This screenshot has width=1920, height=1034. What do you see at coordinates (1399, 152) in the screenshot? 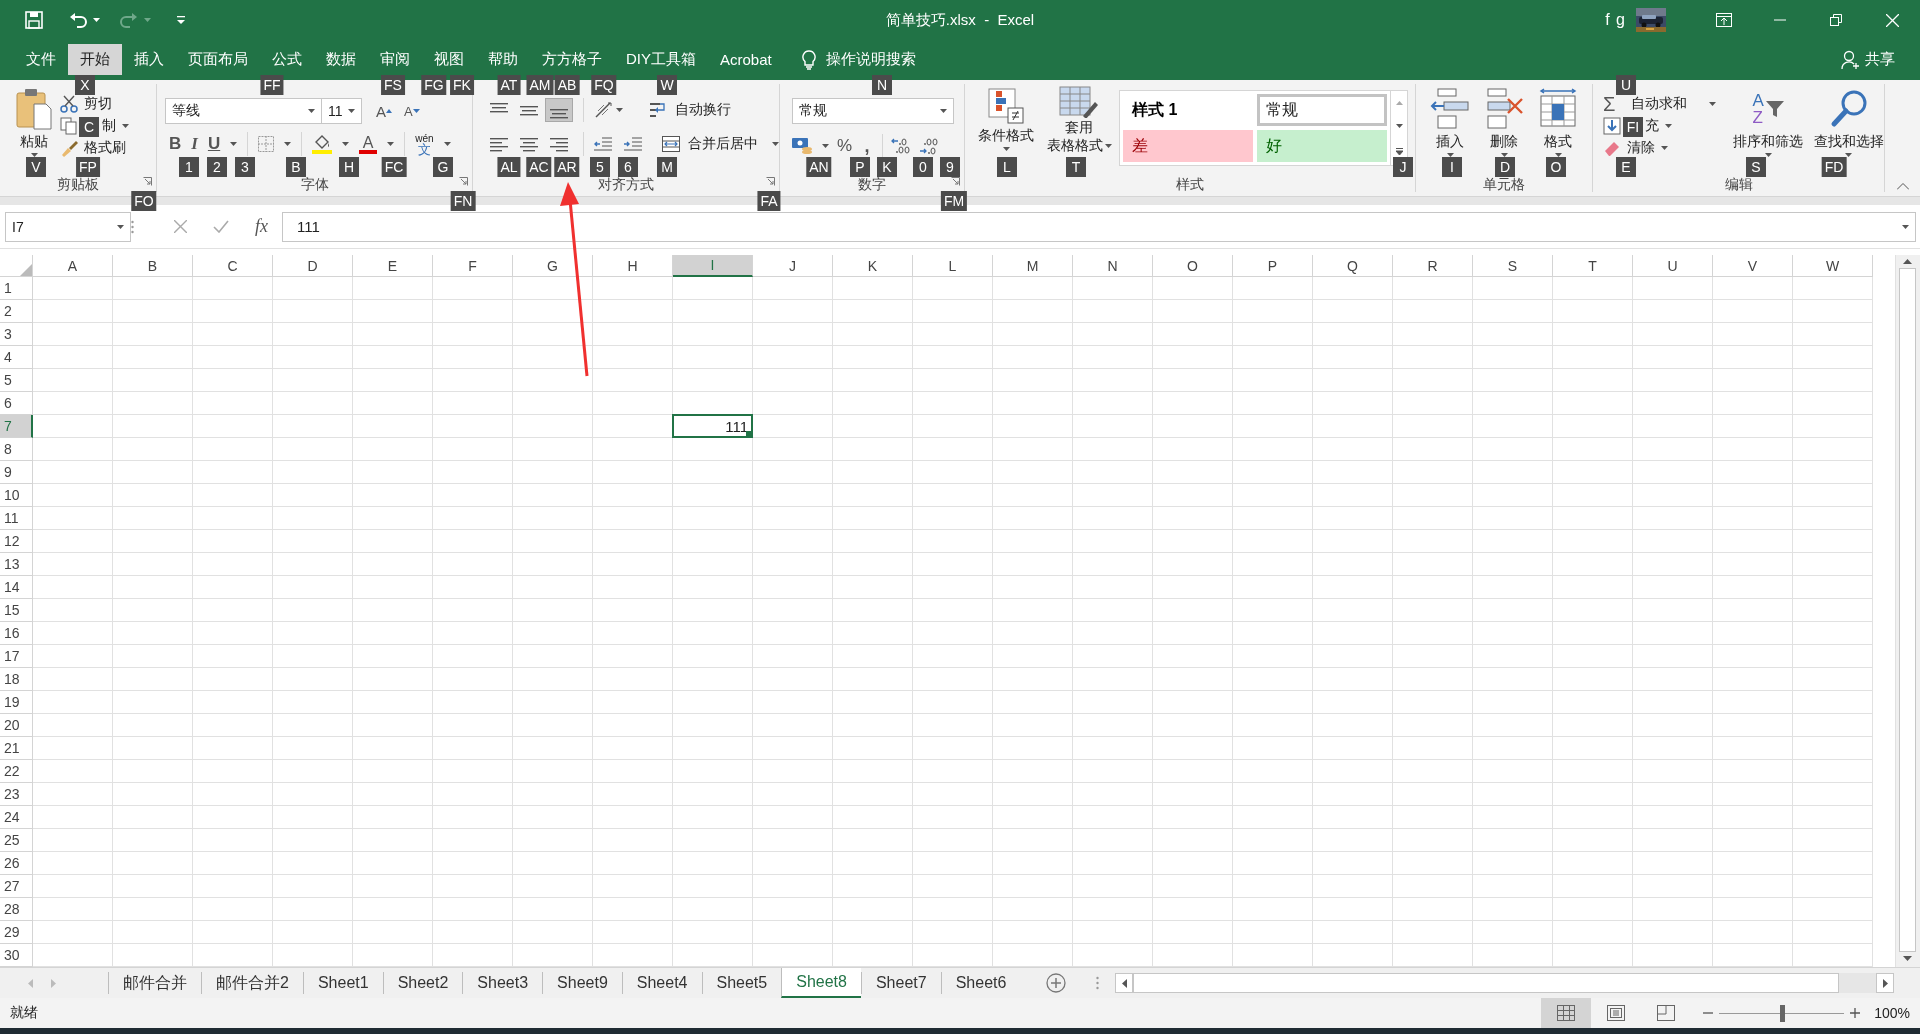
I see `more-icon` at bounding box center [1399, 152].